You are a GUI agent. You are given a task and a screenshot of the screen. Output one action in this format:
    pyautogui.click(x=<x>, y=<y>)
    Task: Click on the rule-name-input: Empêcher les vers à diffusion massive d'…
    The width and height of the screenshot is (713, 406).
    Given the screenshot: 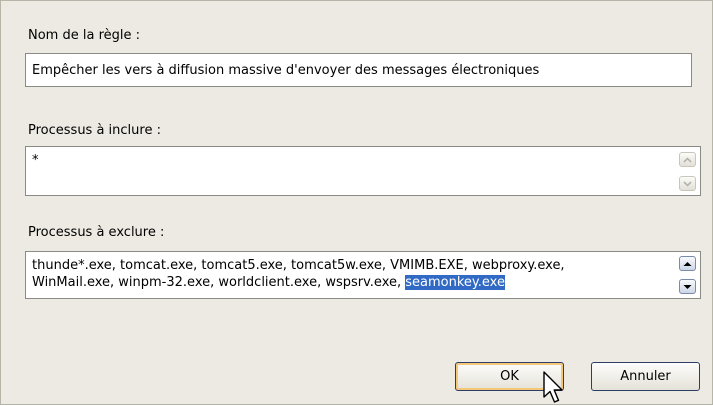 What is the action you would take?
    pyautogui.click(x=358, y=70)
    